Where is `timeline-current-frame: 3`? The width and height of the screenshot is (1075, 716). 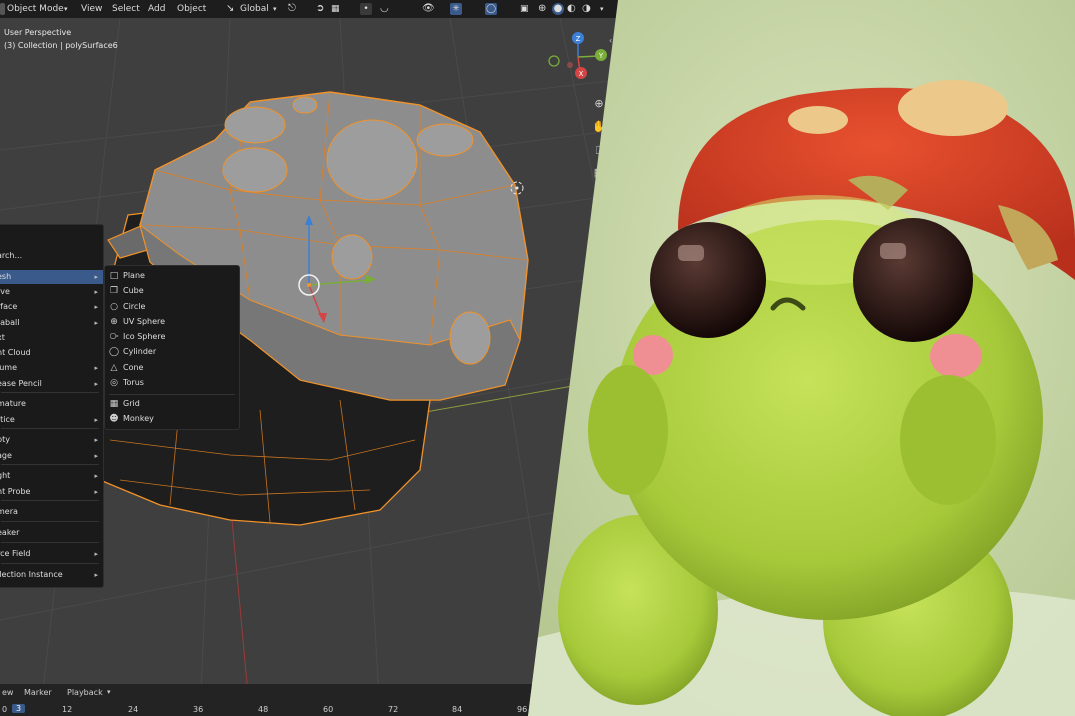
timeline-current-frame: 3 is located at coordinates (19, 708).